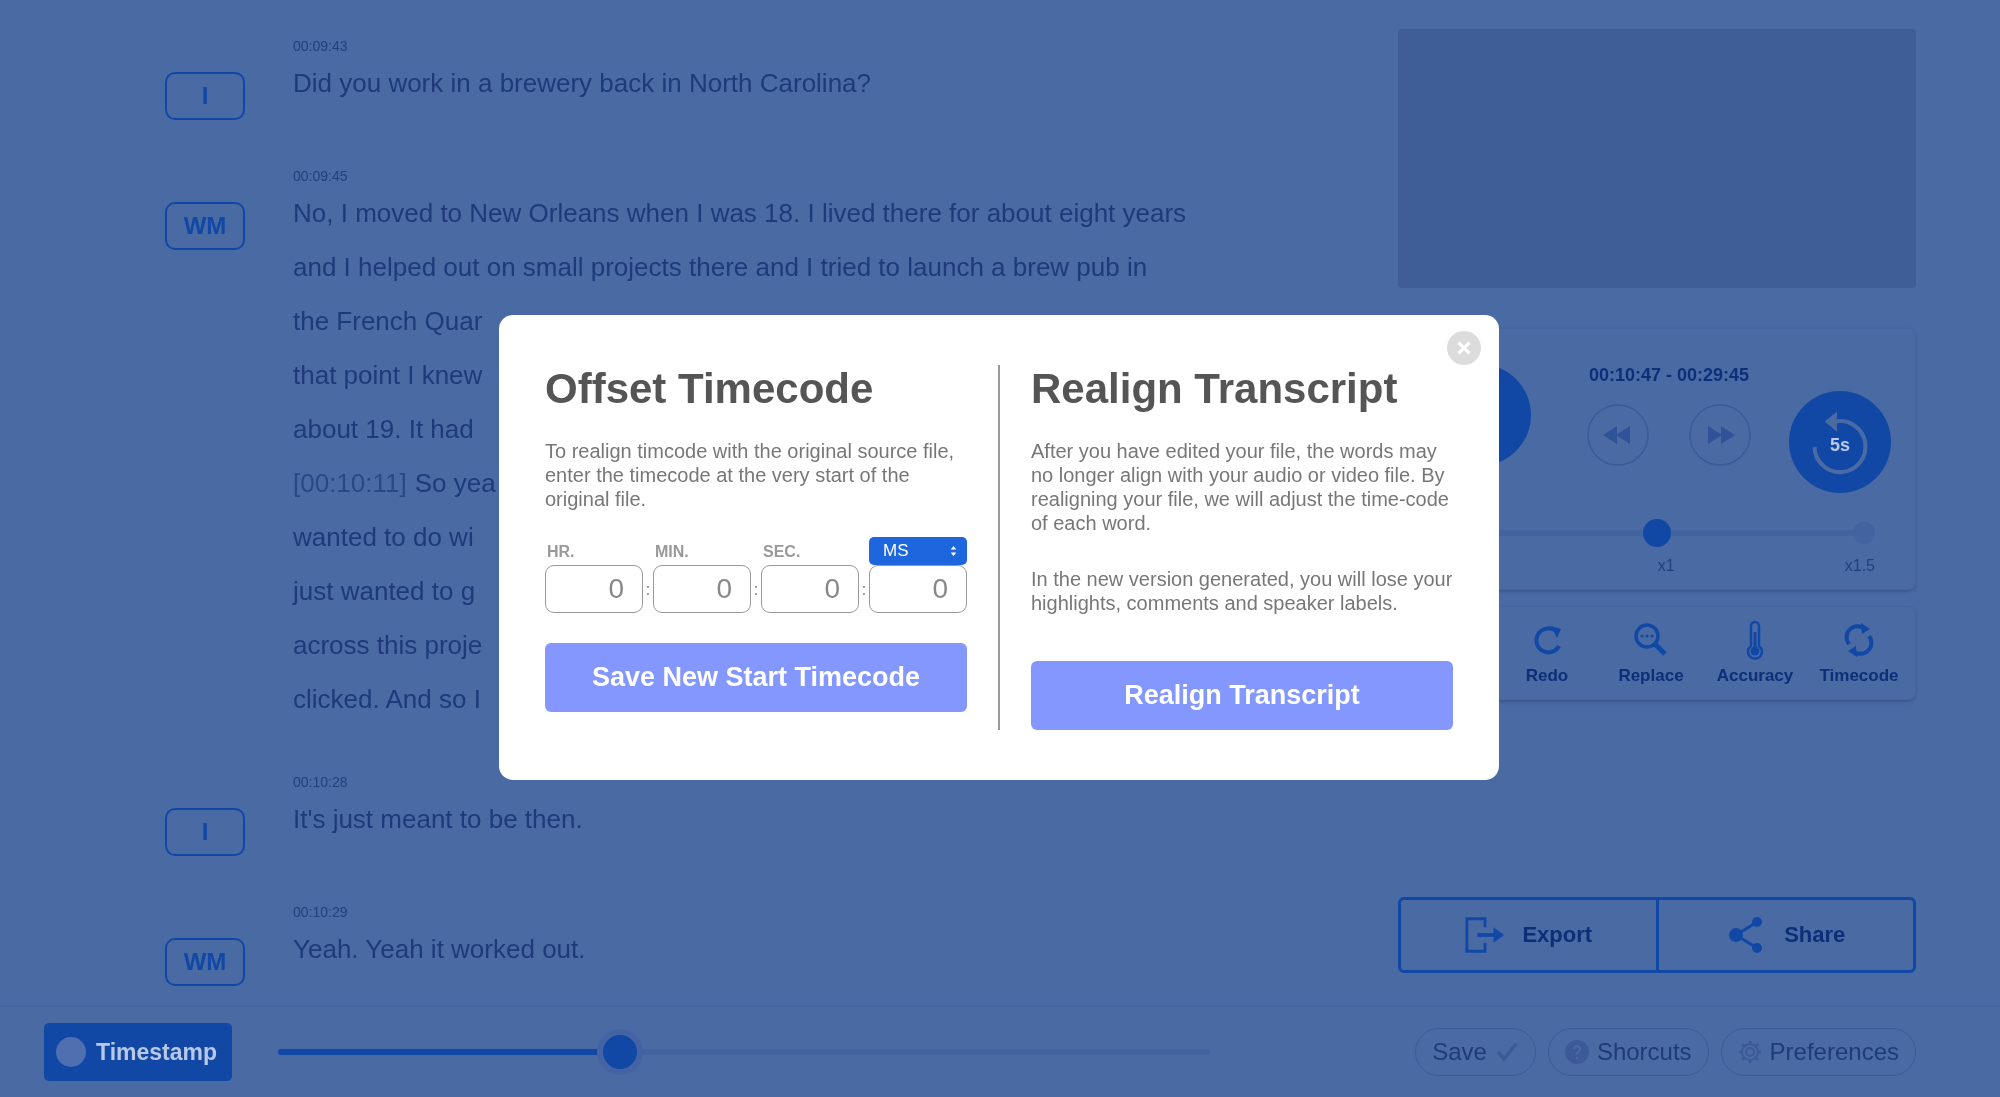  What do you see at coordinates (1618, 435) in the screenshot?
I see `rewind-icon` at bounding box center [1618, 435].